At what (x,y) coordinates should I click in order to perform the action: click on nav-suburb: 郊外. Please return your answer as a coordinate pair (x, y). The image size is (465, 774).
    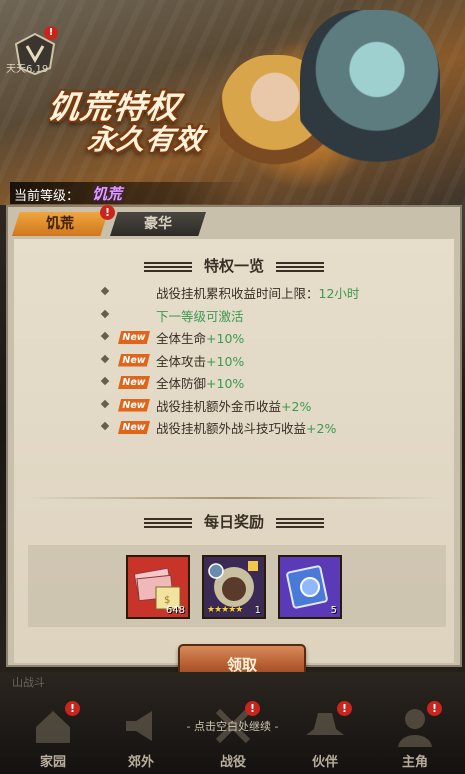
    Looking at the image, I should click on (141, 736).